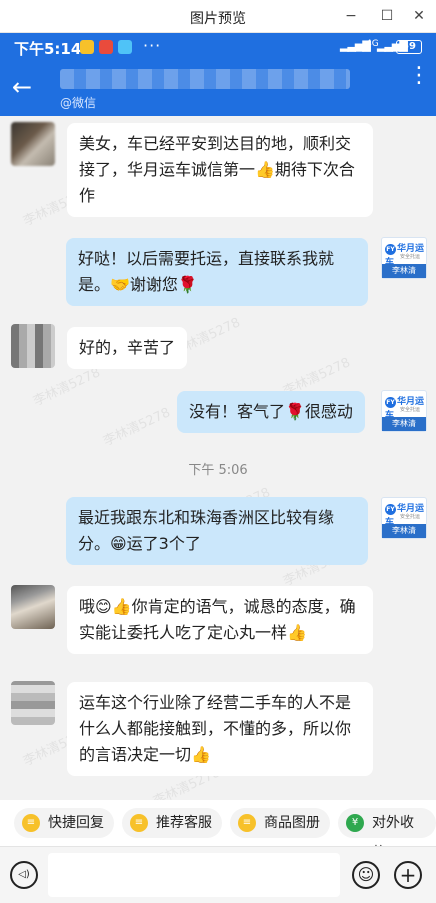  I want to click on chat-header: ← @微信 ⋮, so click(218, 88).